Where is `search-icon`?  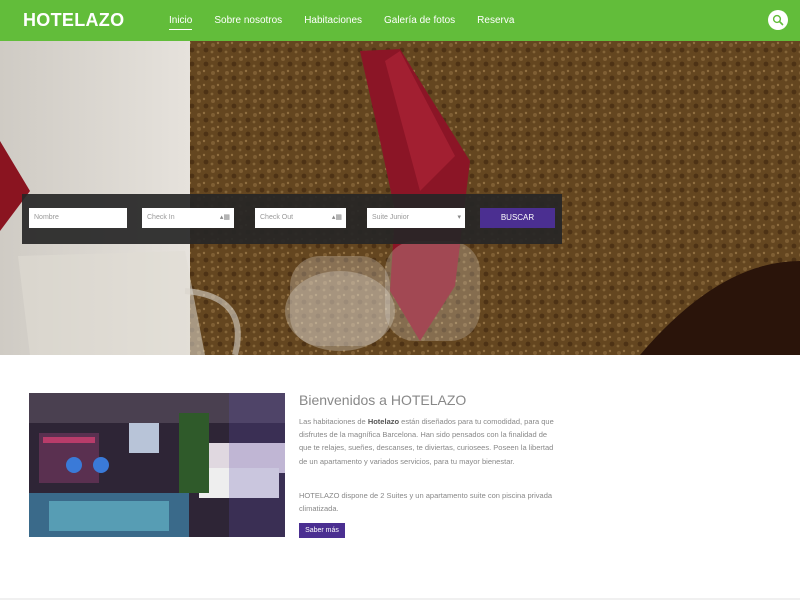
search-icon is located at coordinates (778, 20).